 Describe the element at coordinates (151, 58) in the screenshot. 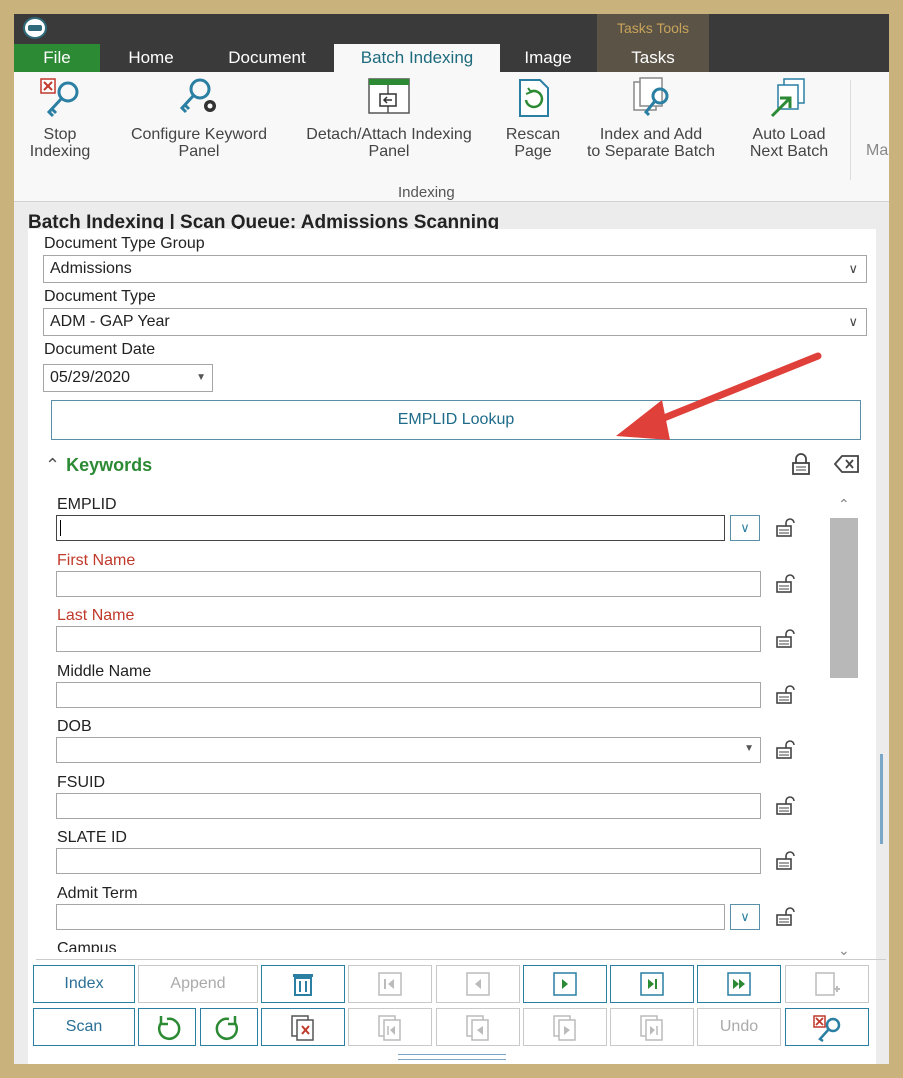

I see `tab-home: Home` at that location.